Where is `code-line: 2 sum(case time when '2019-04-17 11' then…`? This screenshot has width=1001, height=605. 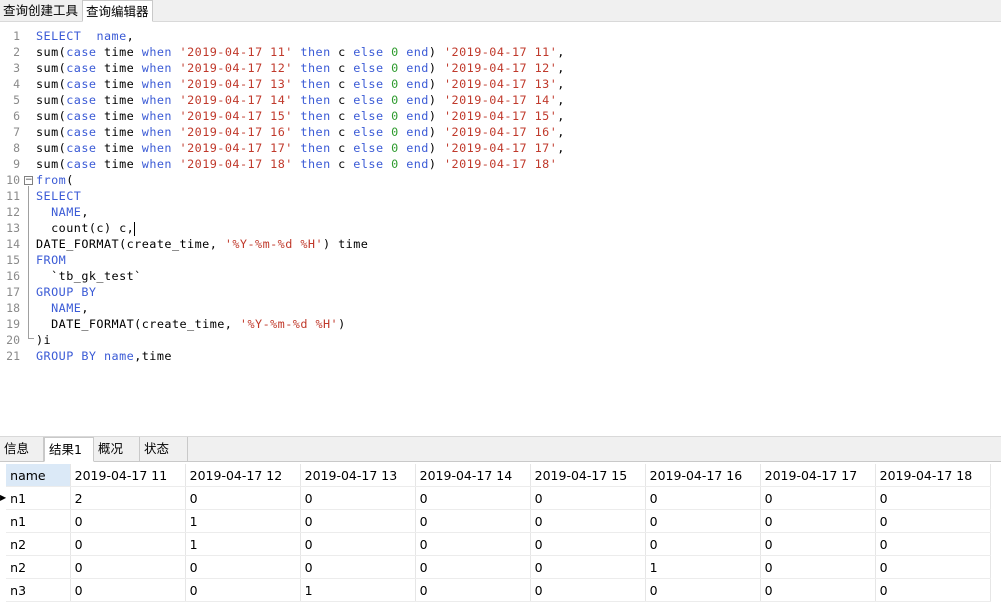 code-line: 2 sum(case time when '2019-04-17 11' then… is located at coordinates (500, 52).